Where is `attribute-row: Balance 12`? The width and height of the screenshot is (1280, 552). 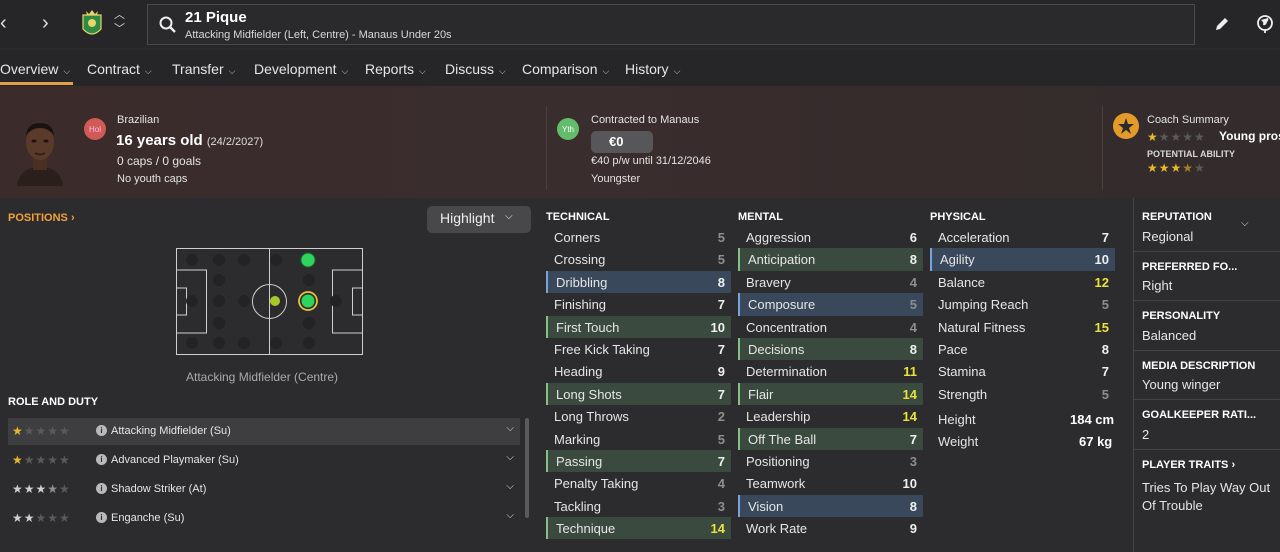
attribute-row: Balance 12 is located at coordinates (1022, 282).